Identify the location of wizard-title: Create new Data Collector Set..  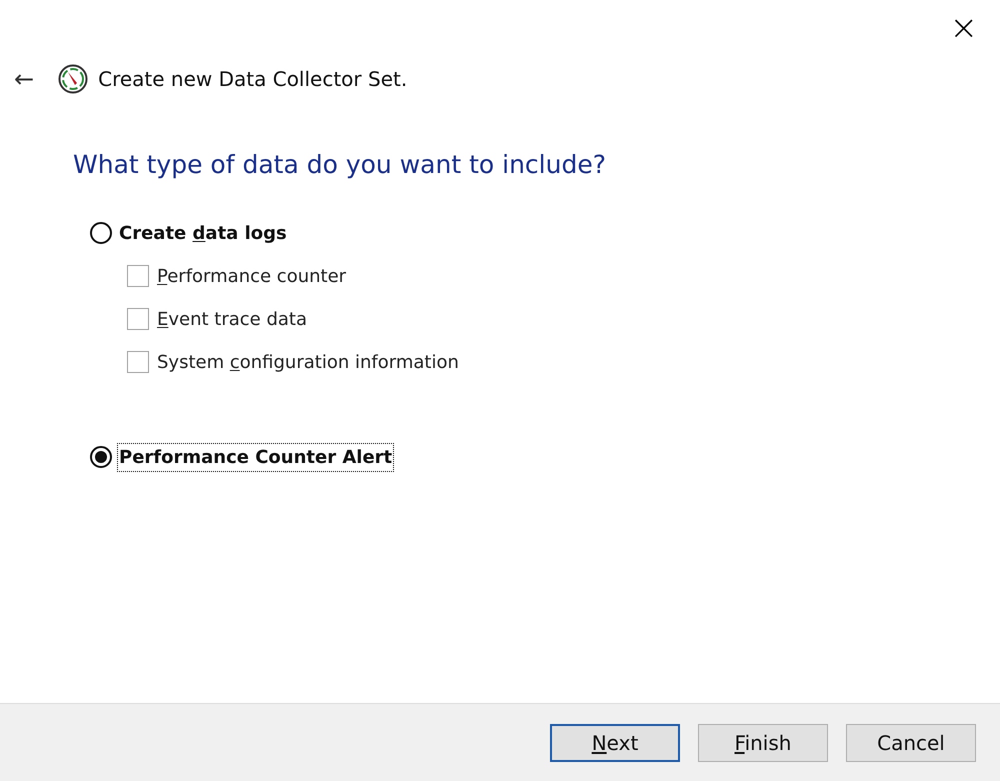
(253, 79).